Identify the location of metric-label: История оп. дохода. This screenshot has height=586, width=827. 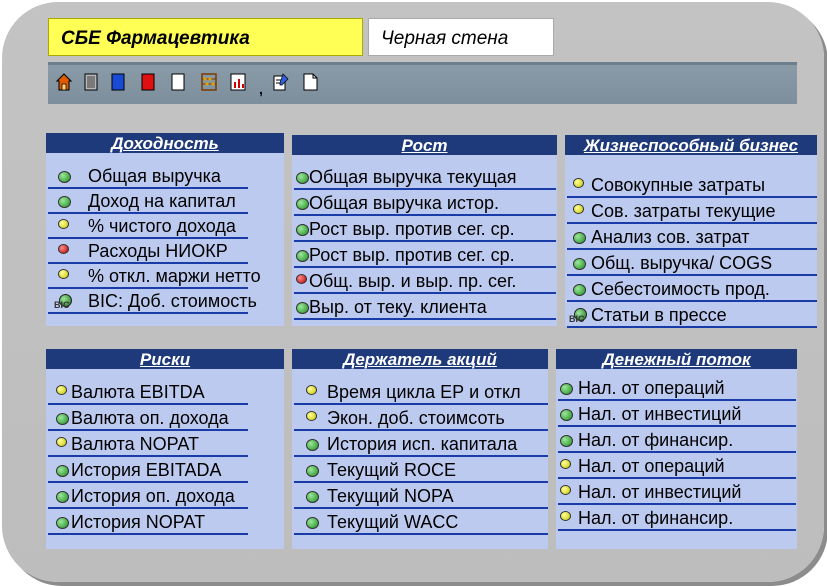
(153, 496).